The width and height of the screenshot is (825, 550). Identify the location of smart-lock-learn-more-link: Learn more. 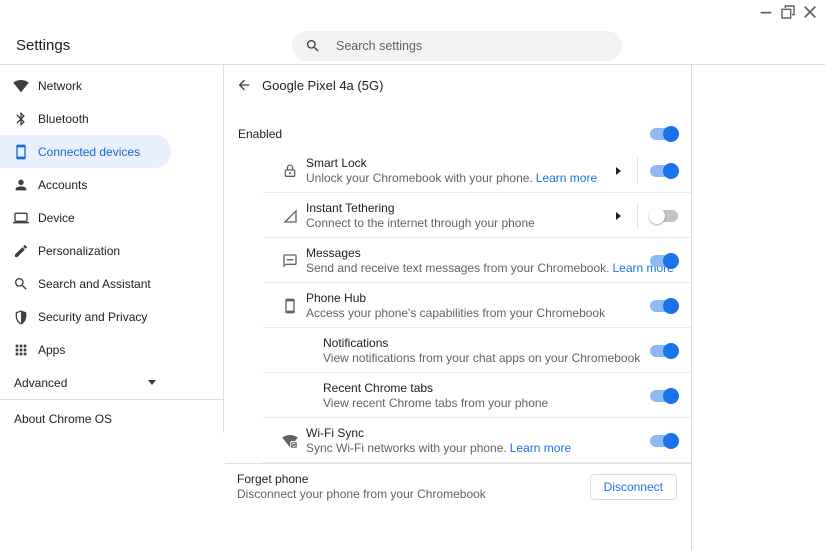
(566, 178).